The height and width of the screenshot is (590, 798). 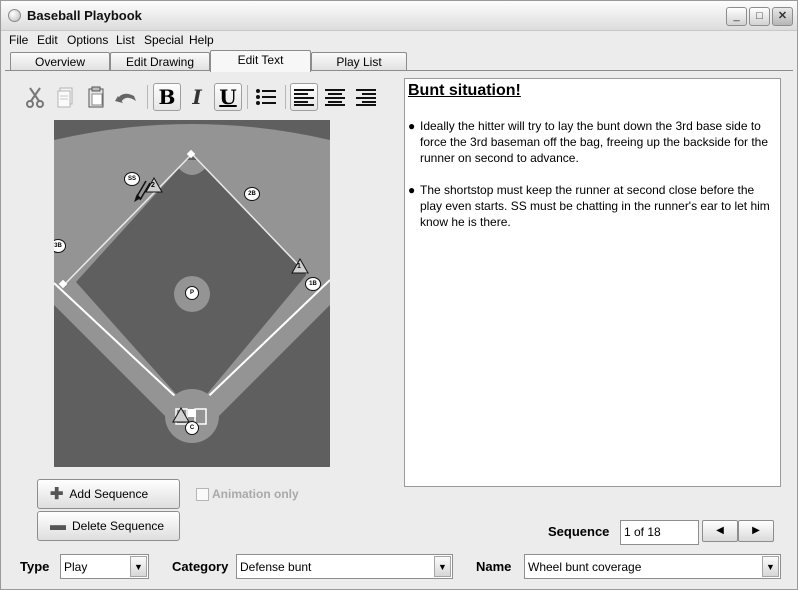 What do you see at coordinates (96, 97) in the screenshot?
I see `paste-icon` at bounding box center [96, 97].